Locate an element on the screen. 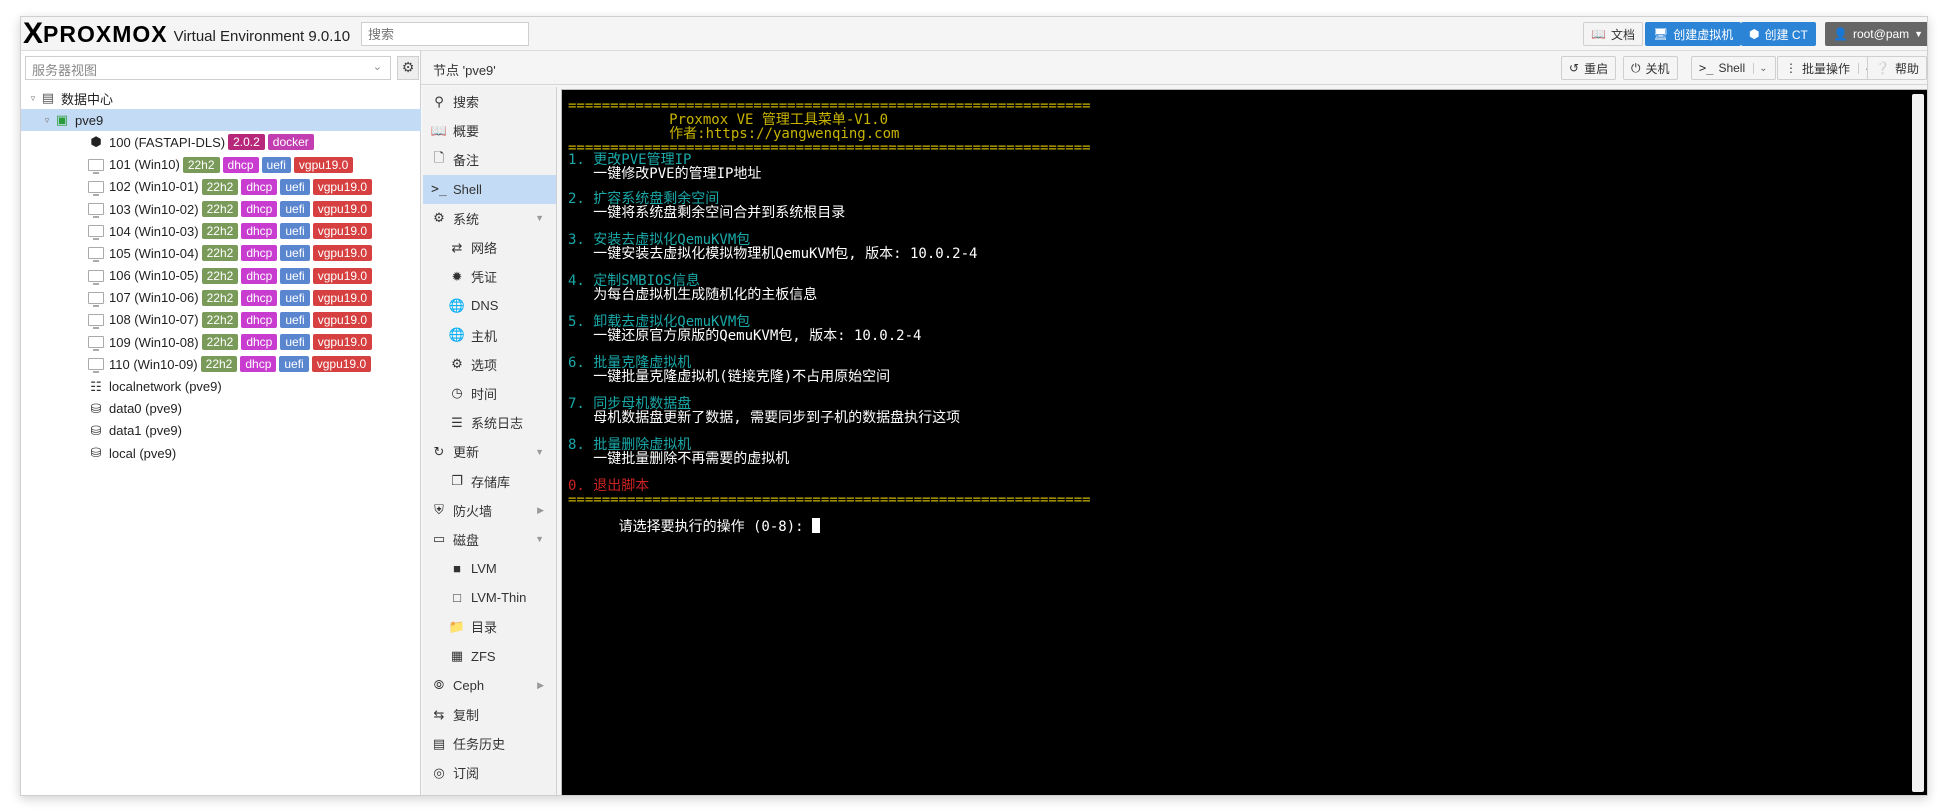 The image size is (1948, 812). docs-button: 📖 文档 is located at coordinates (1613, 34).